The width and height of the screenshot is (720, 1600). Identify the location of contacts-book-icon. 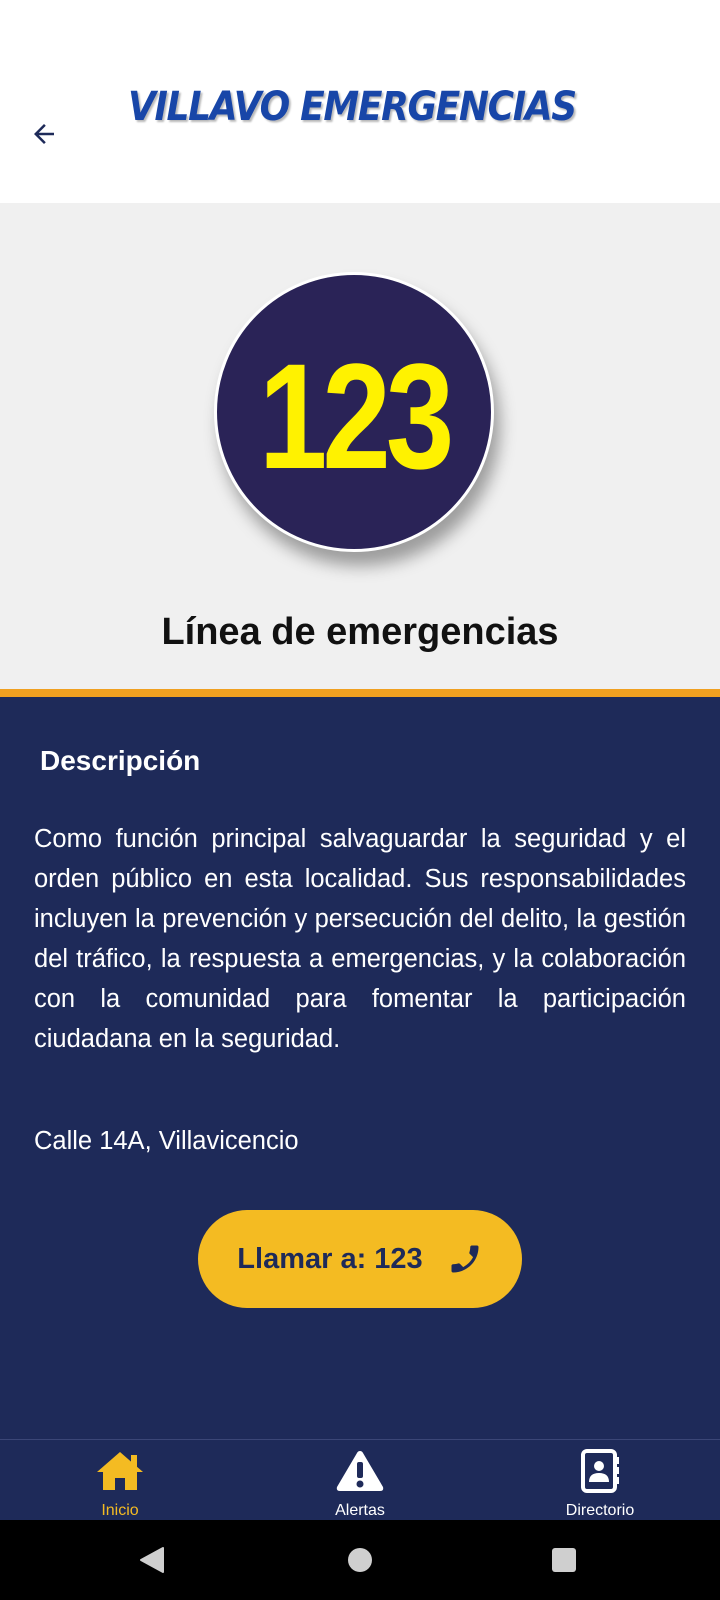
(600, 1471).